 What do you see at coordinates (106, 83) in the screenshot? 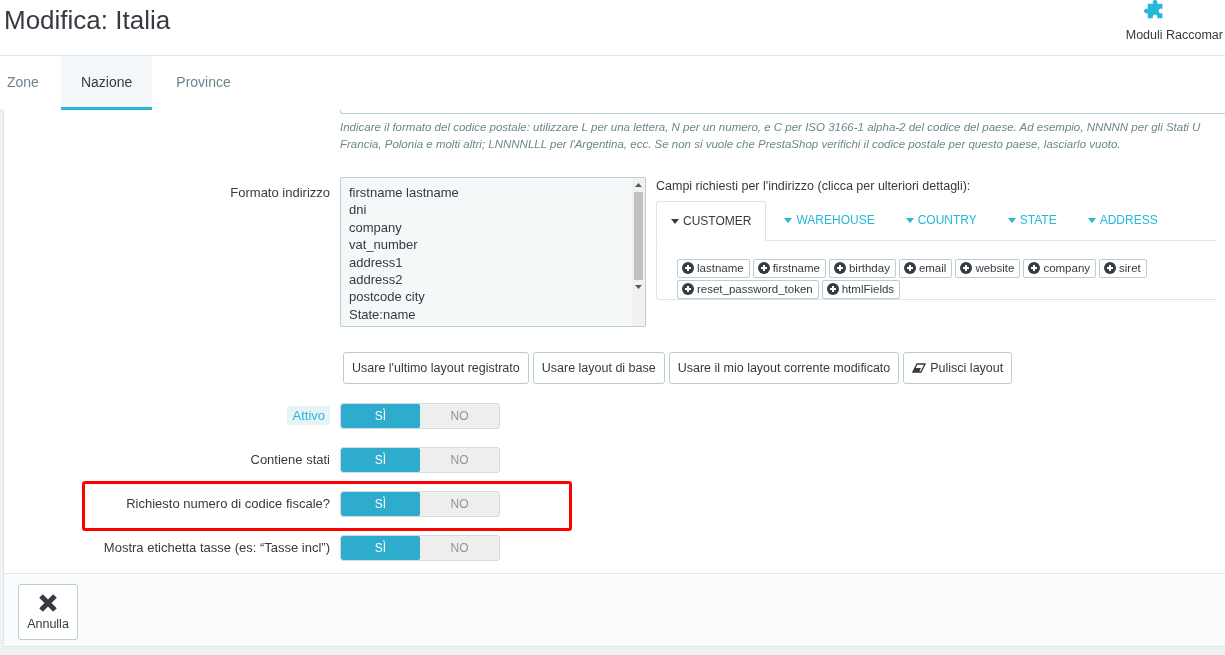
I see `tab: Nazione` at bounding box center [106, 83].